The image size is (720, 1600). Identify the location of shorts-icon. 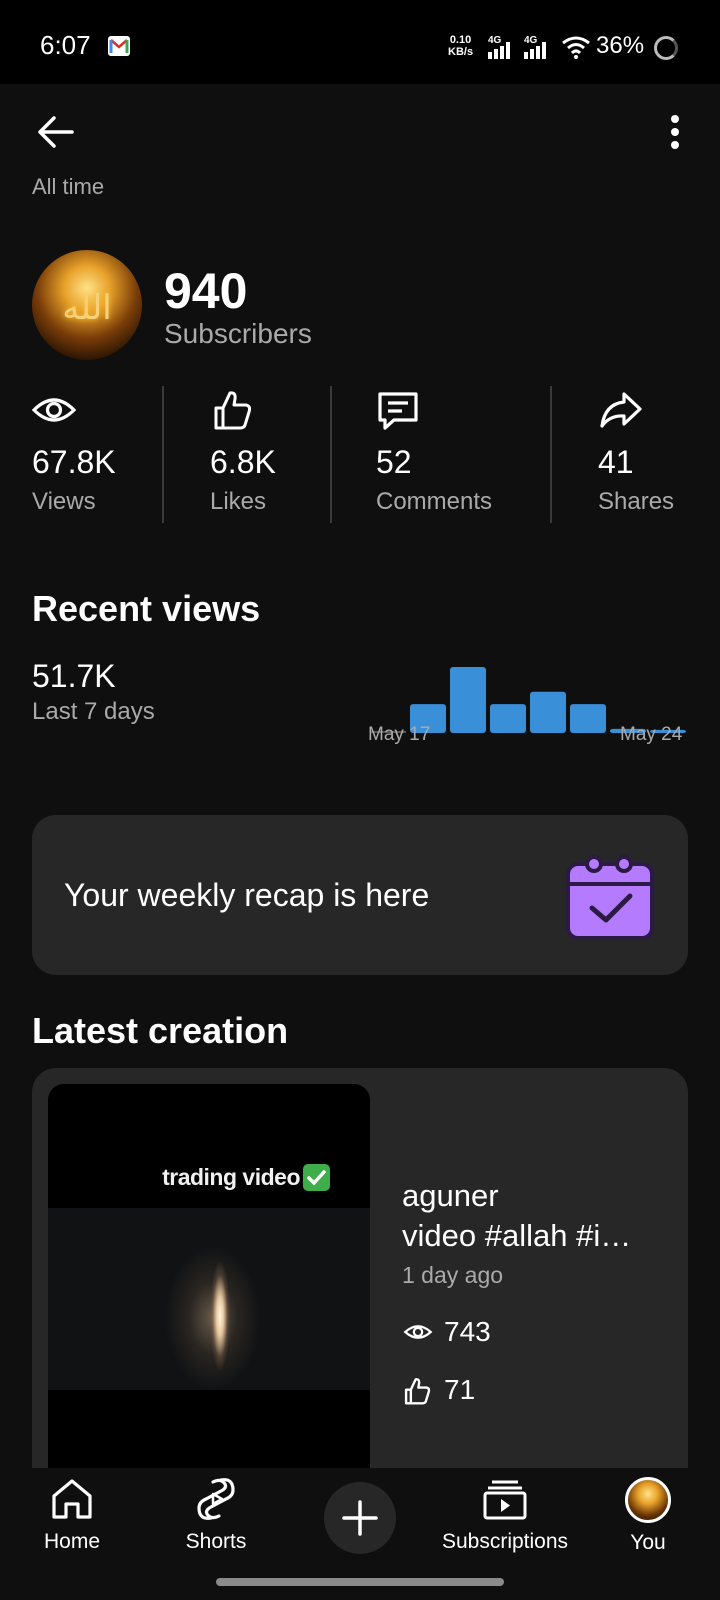
(216, 1499).